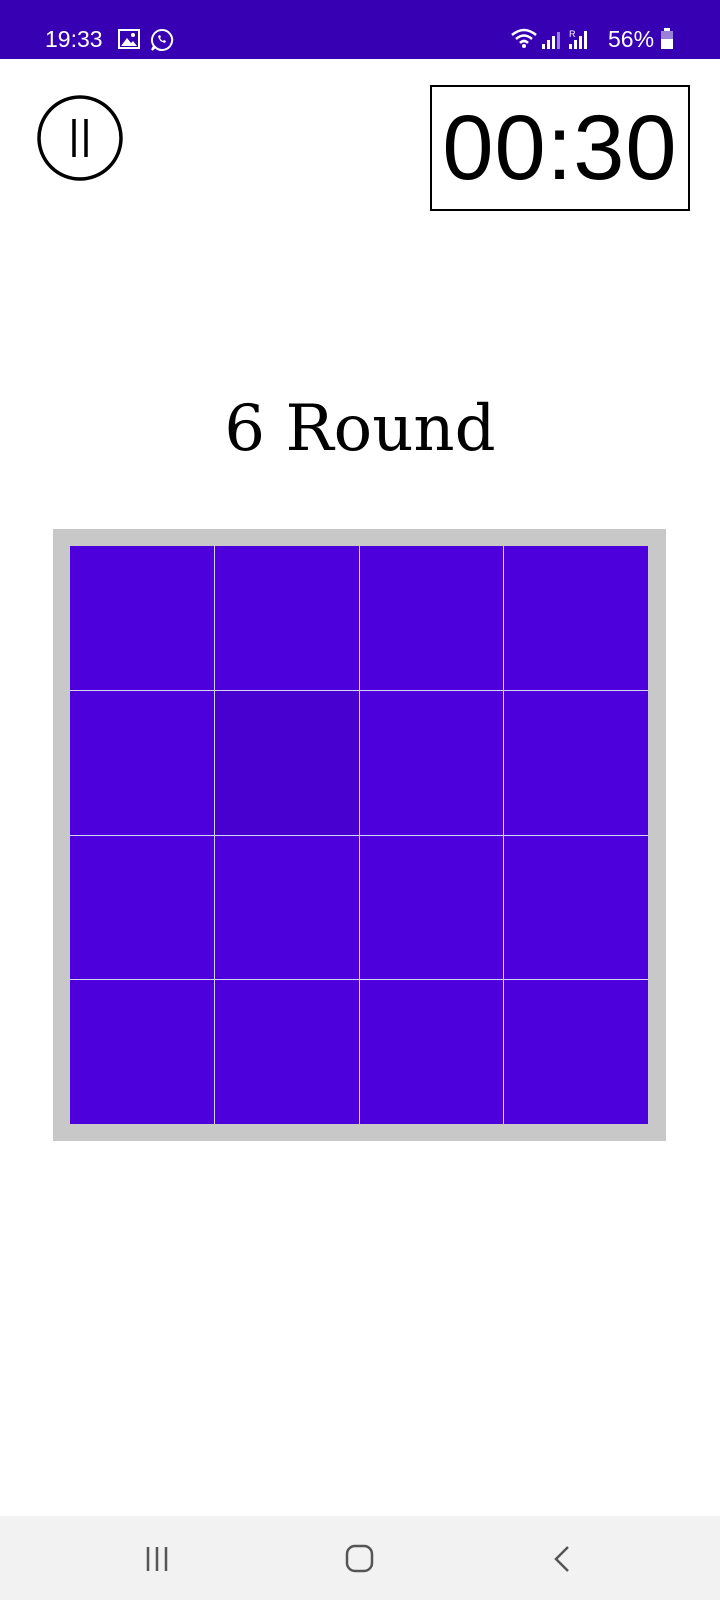 The width and height of the screenshot is (720, 1600). I want to click on gallery-icon, so click(129, 41).